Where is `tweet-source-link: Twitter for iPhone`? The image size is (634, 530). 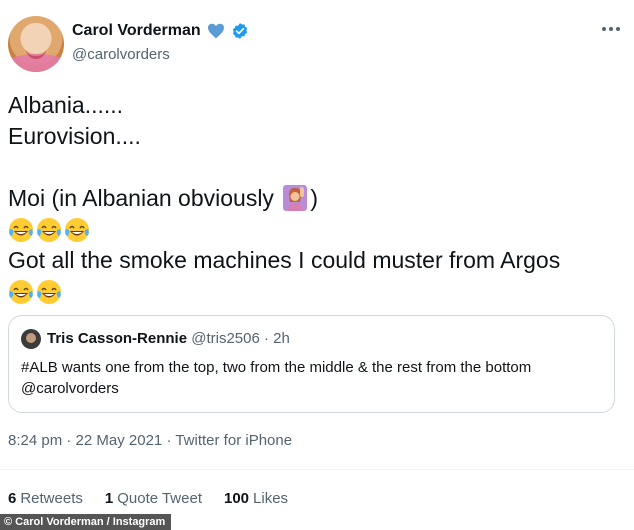 tweet-source-link: Twitter for iPhone is located at coordinates (233, 440).